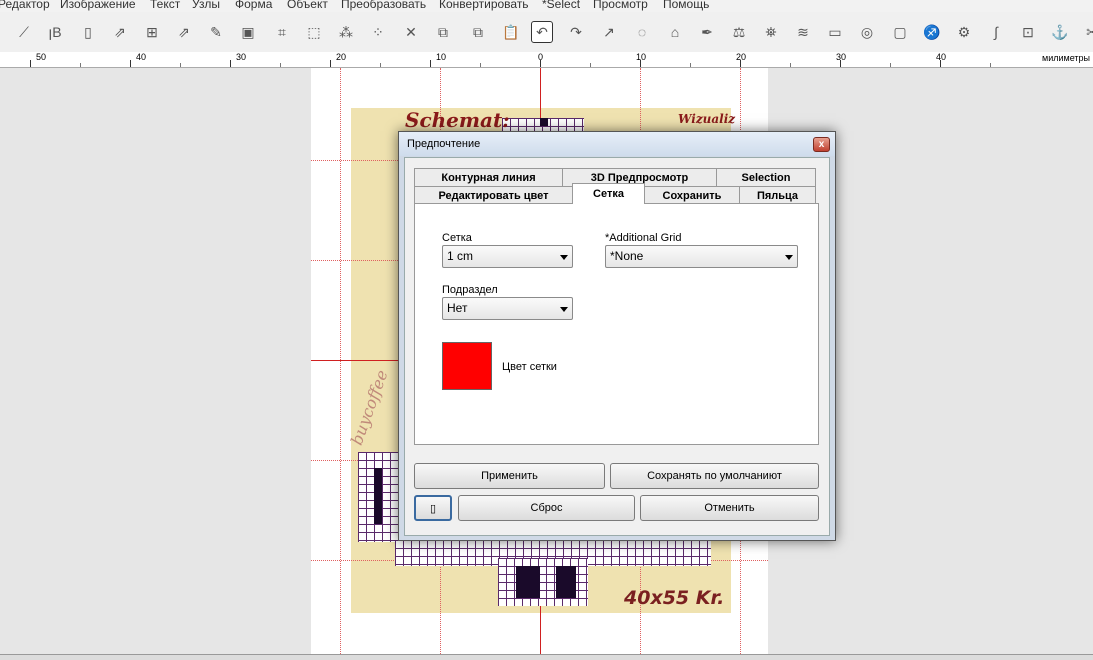 The height and width of the screenshot is (660, 1093). Describe the element at coordinates (766, 177) in the screenshot. I see `tab-selection: Selection` at that location.